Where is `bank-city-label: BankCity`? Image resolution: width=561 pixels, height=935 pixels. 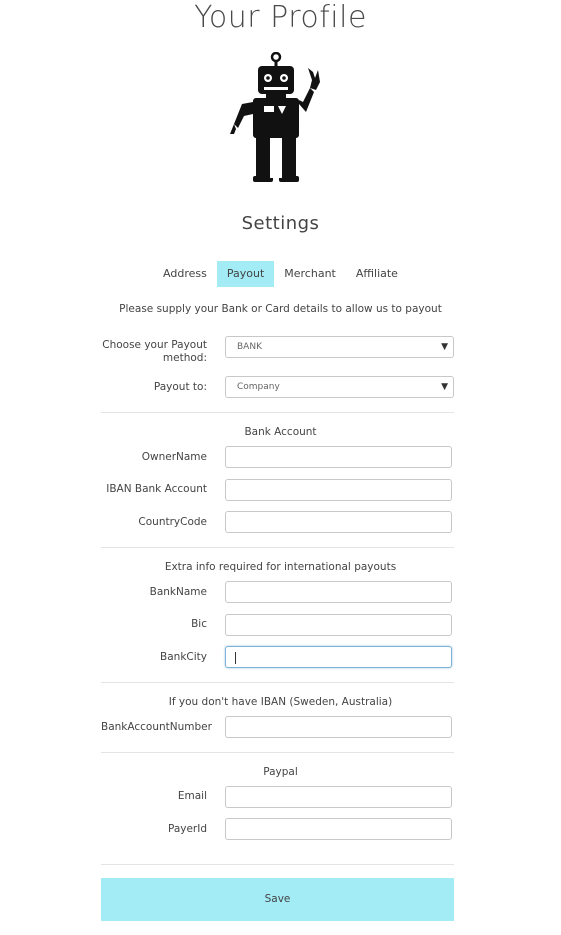 bank-city-label: BankCity is located at coordinates (183, 657).